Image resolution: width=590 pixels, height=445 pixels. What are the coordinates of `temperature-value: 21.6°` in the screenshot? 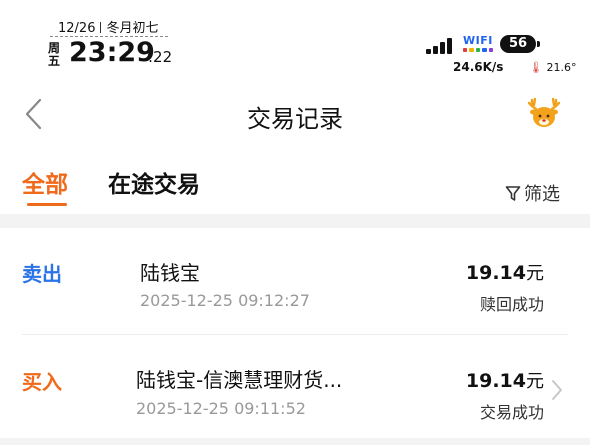 It's located at (561, 67).